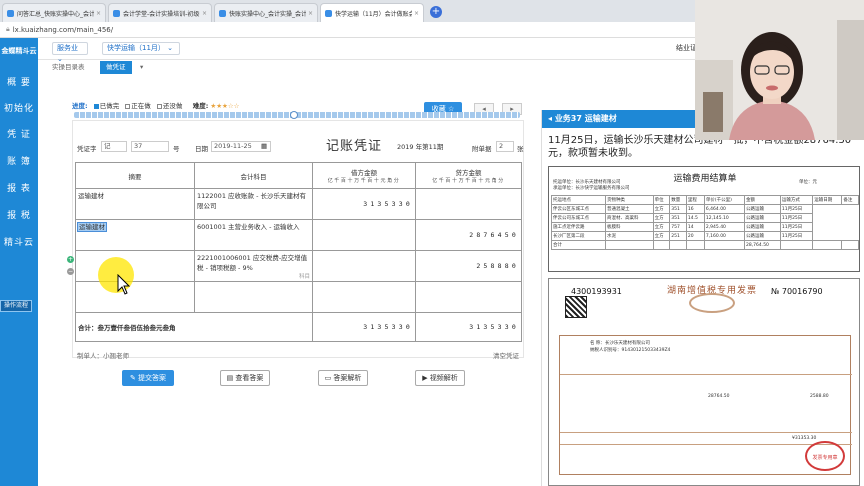 The width and height of the screenshot is (864, 486). What do you see at coordinates (695, 236) in the screenshot?
I see `table-cell: 20` at bounding box center [695, 236].